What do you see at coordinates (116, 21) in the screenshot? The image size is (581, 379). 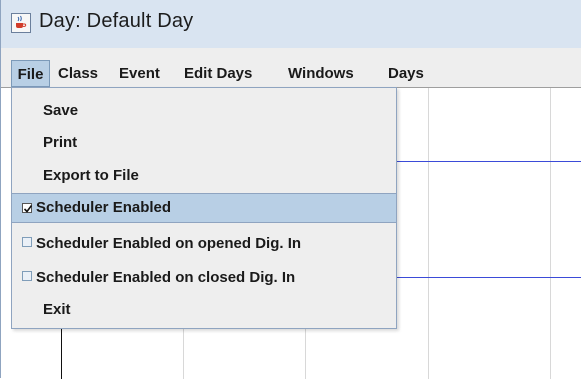 I see `window-title: Day: Default Day` at bounding box center [116, 21].